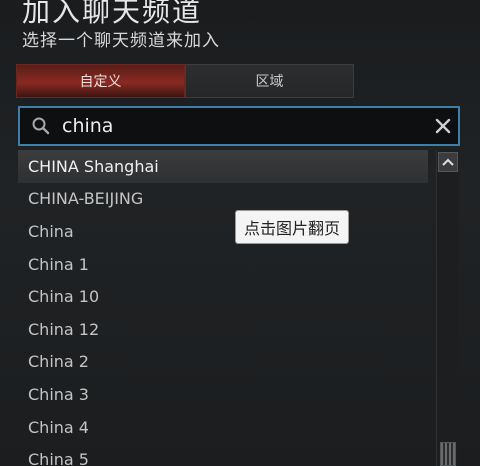  What do you see at coordinates (269, 81) in the screenshot?
I see `tab-region: 区域` at bounding box center [269, 81].